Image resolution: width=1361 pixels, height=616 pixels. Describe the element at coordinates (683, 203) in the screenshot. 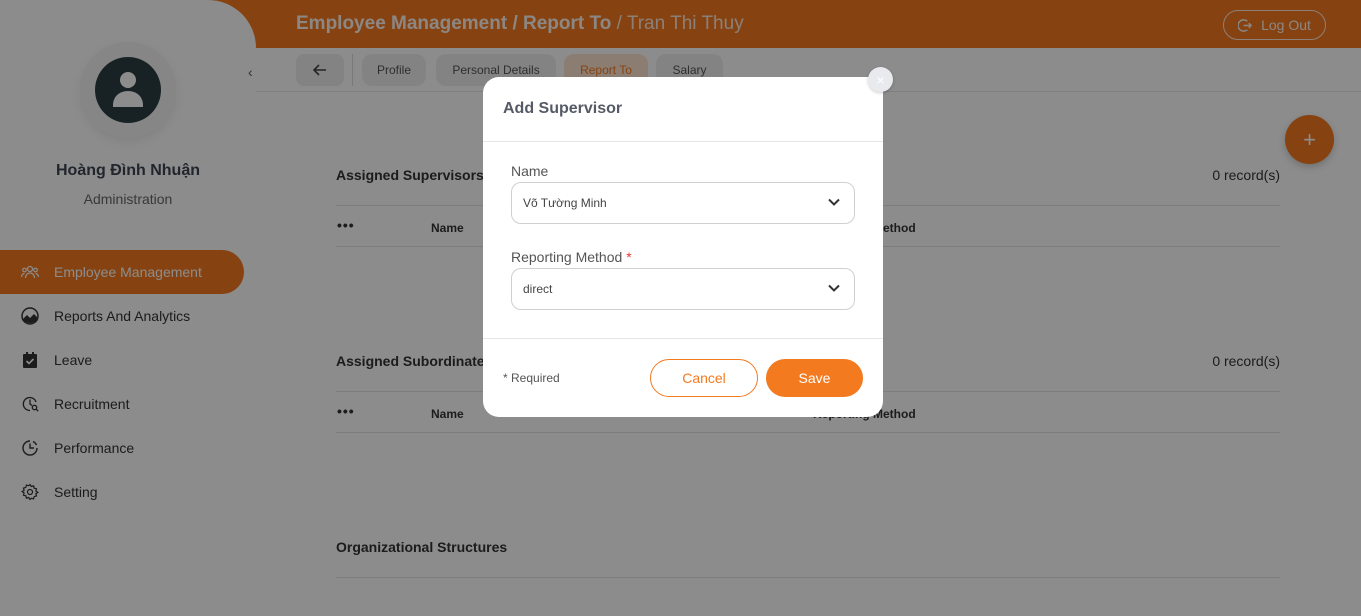

I see `name-select: Võ Tường Minh` at that location.